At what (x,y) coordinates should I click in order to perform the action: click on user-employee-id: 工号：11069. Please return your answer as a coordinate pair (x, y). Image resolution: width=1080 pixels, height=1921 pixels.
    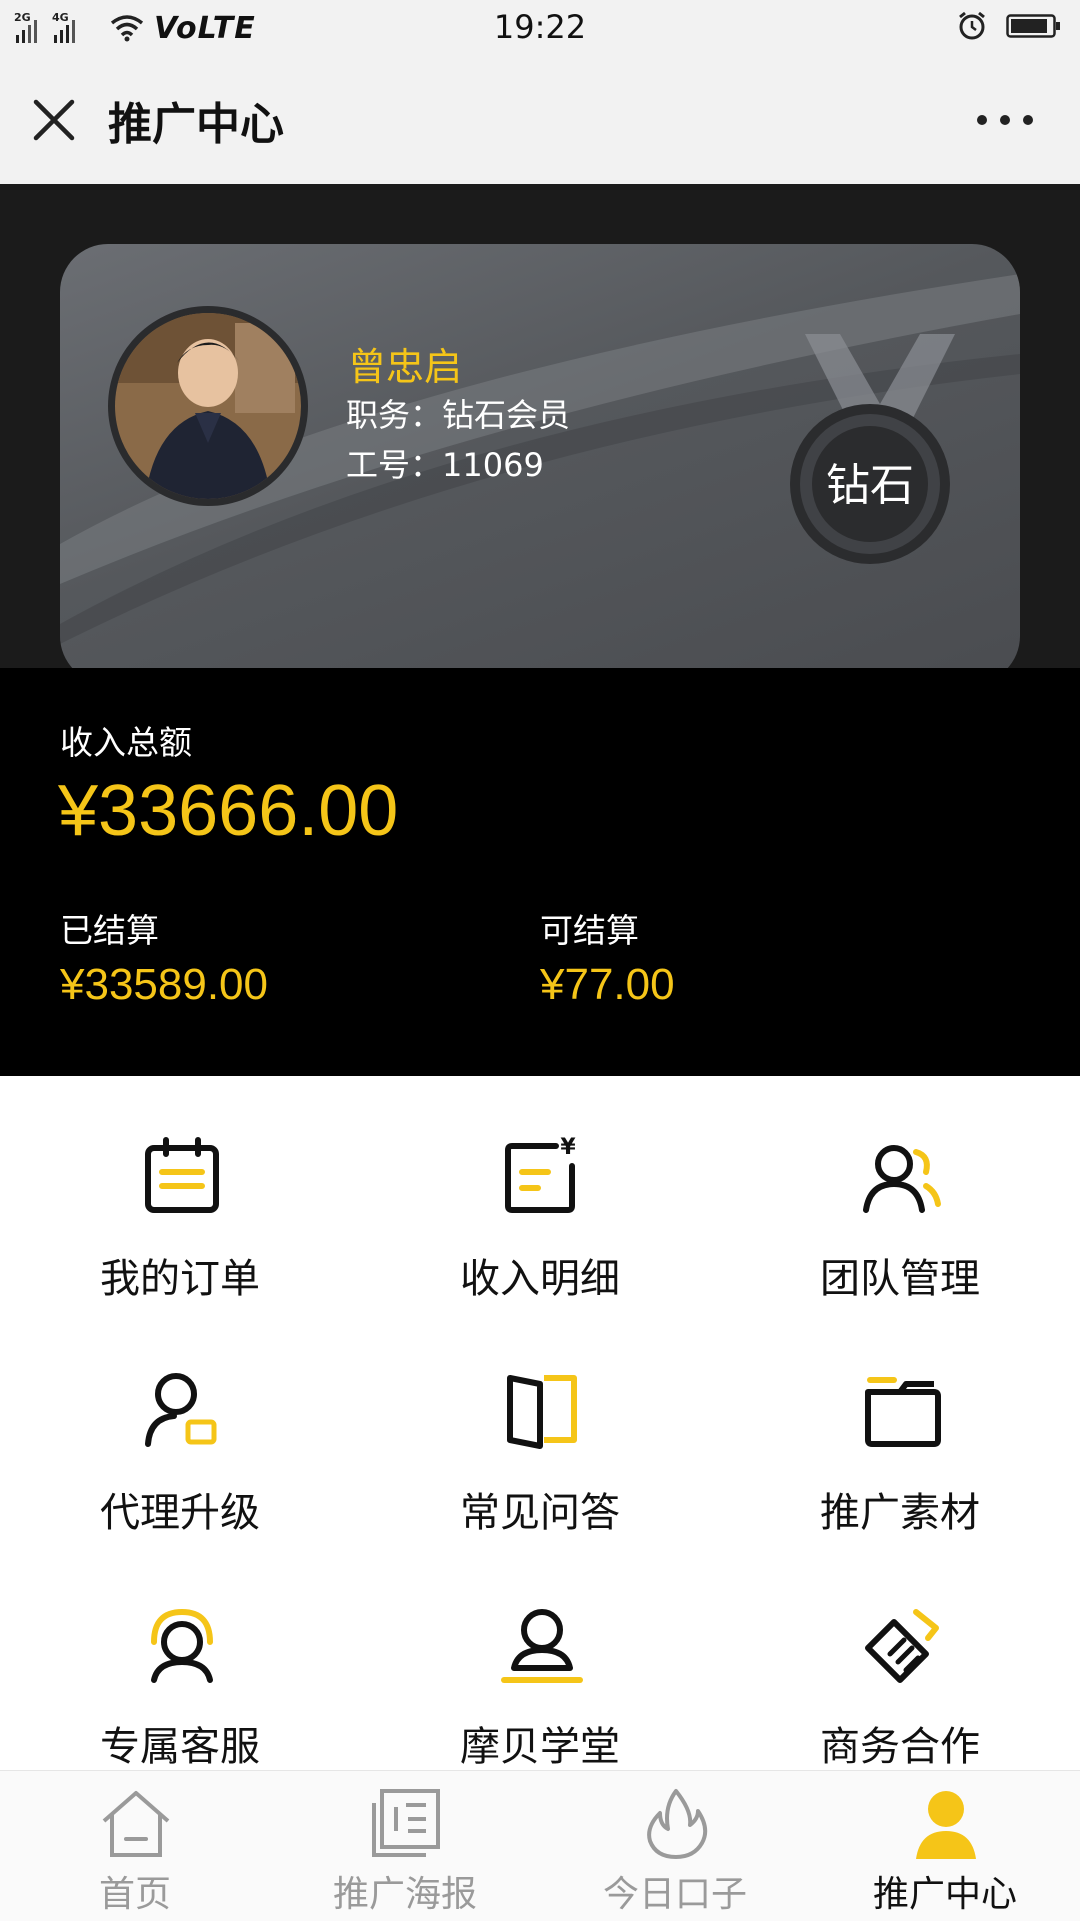
    Looking at the image, I should click on (445, 465).